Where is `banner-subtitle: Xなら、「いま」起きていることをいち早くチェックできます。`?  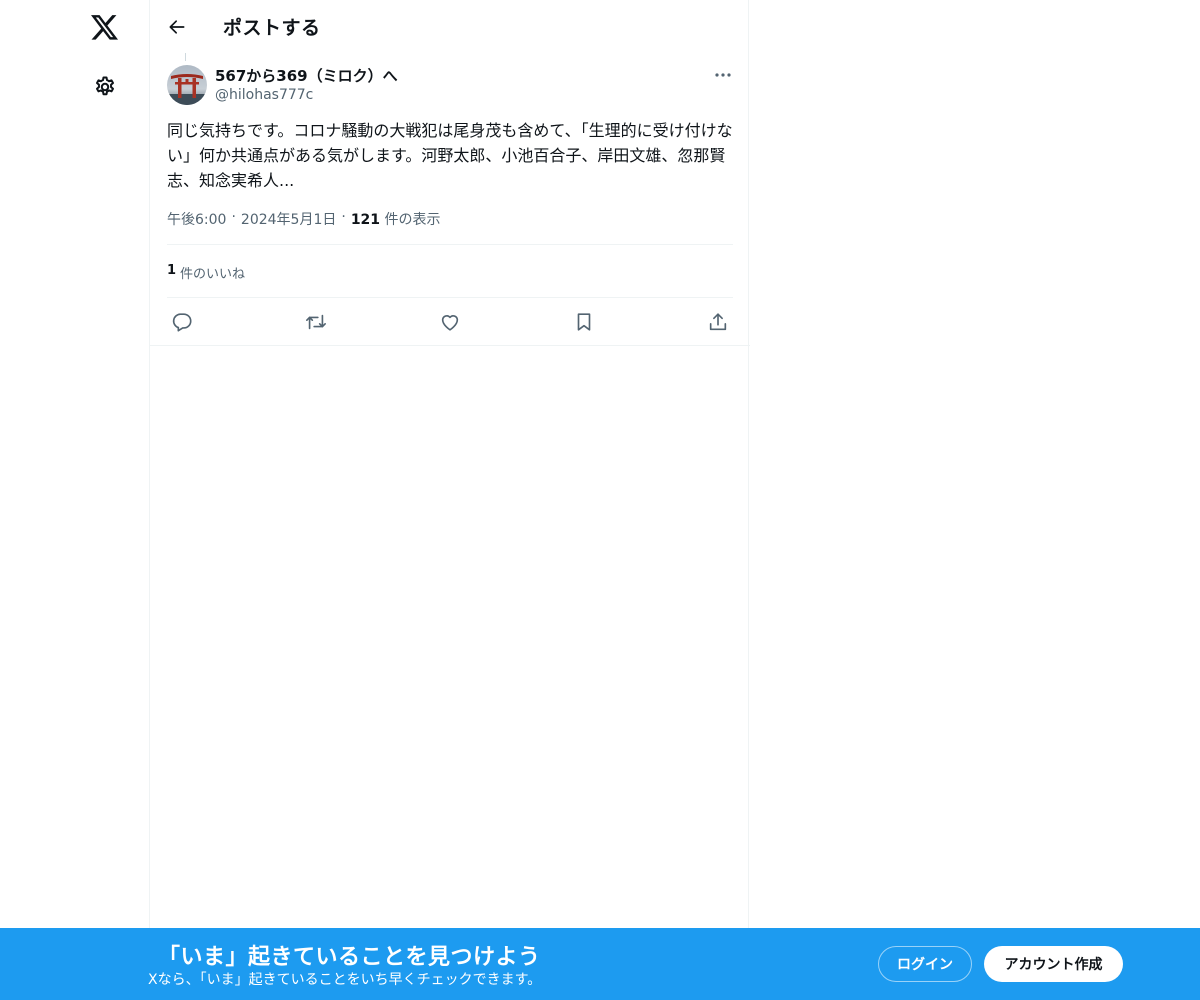
banner-subtitle: Xなら、「いま」起きていることをいち早くチェックできます。 is located at coordinates (345, 980).